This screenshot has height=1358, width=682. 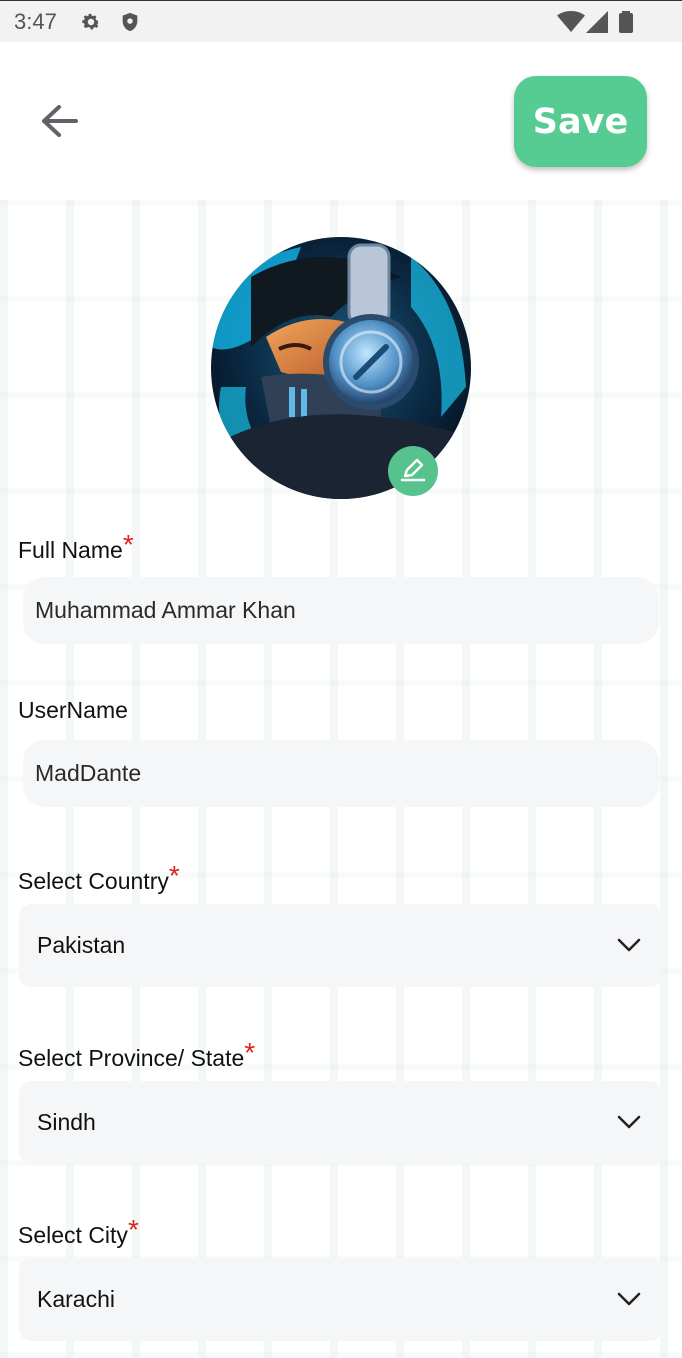 I want to click on country-select-value: Pakistan, so click(x=81, y=945).